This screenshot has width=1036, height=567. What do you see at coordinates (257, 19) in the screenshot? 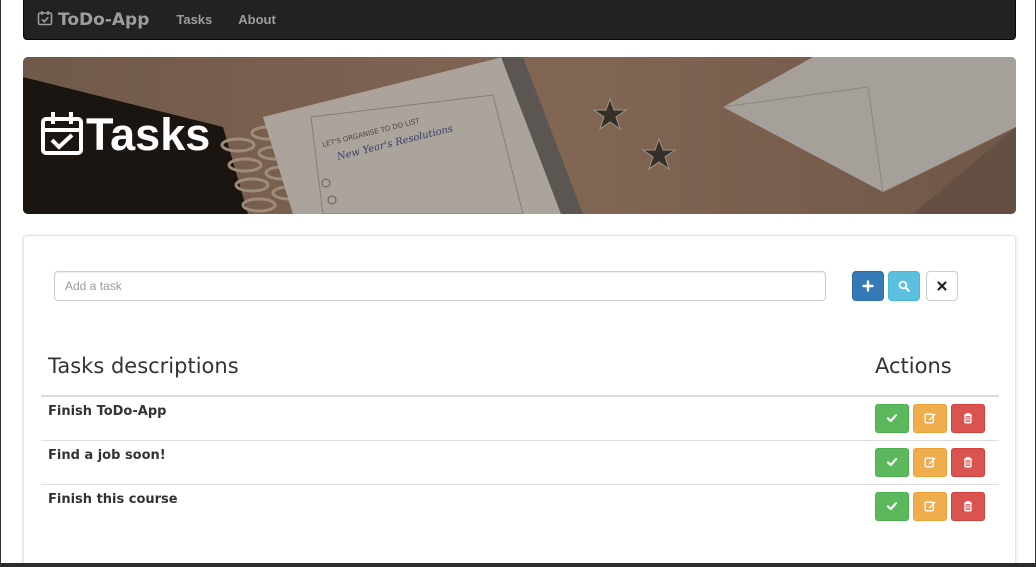
I see `nav-link-about: About` at bounding box center [257, 19].